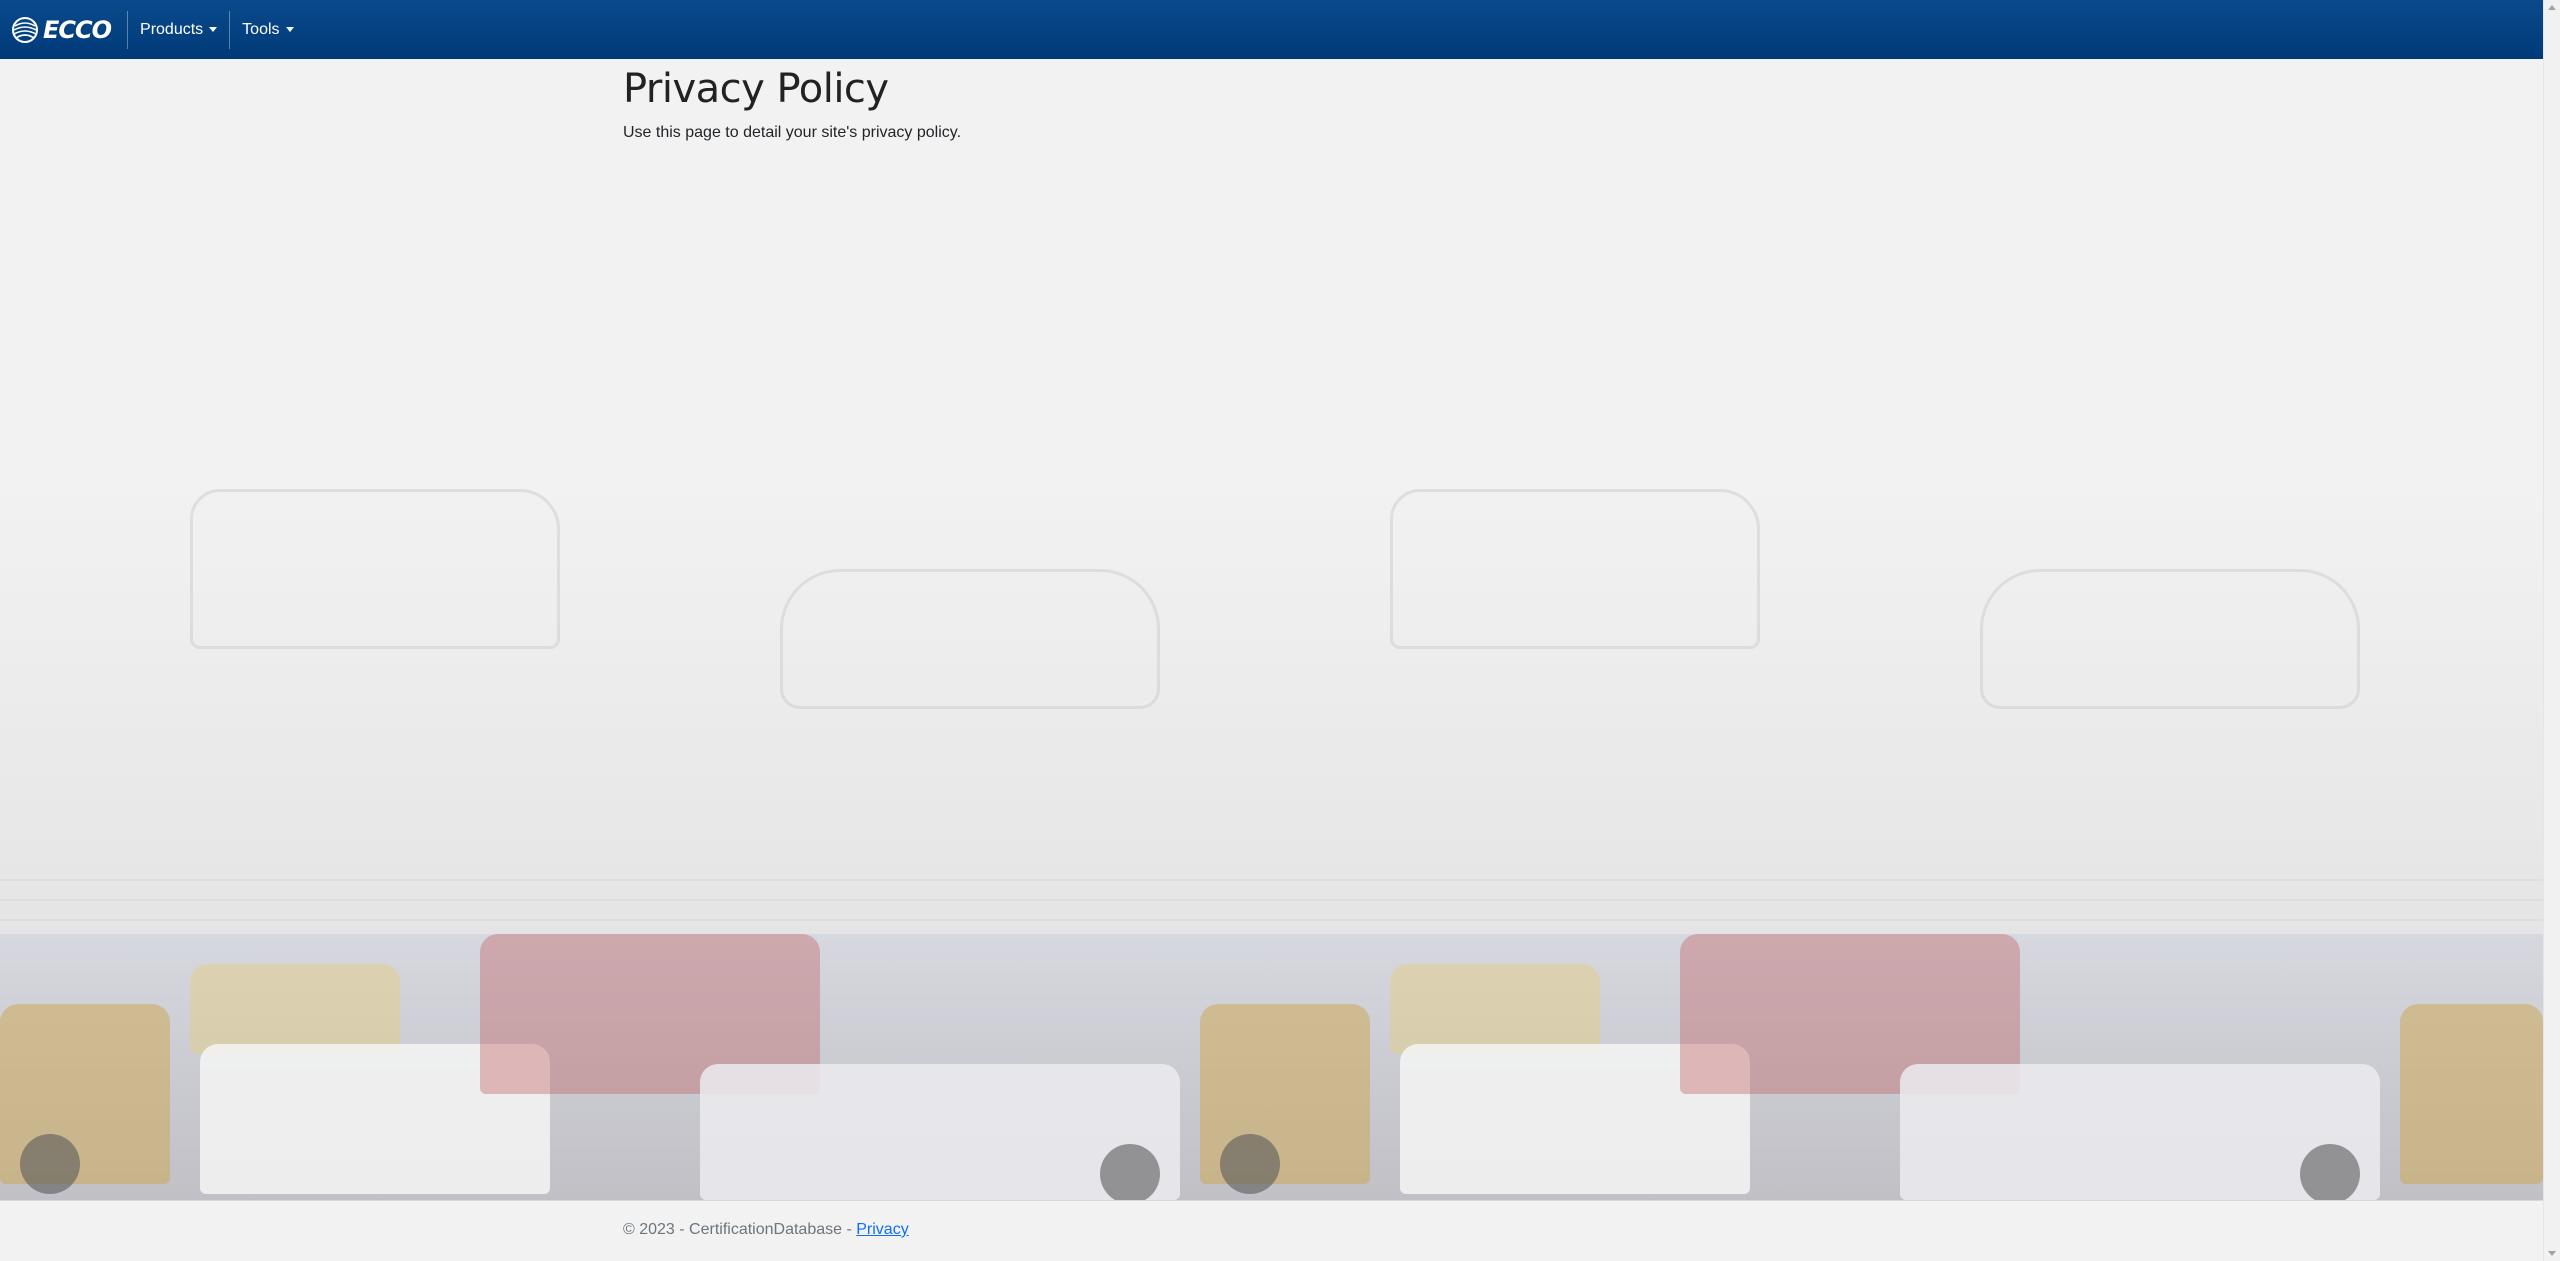  I want to click on privacy-link: Privacy, so click(882, 1229).